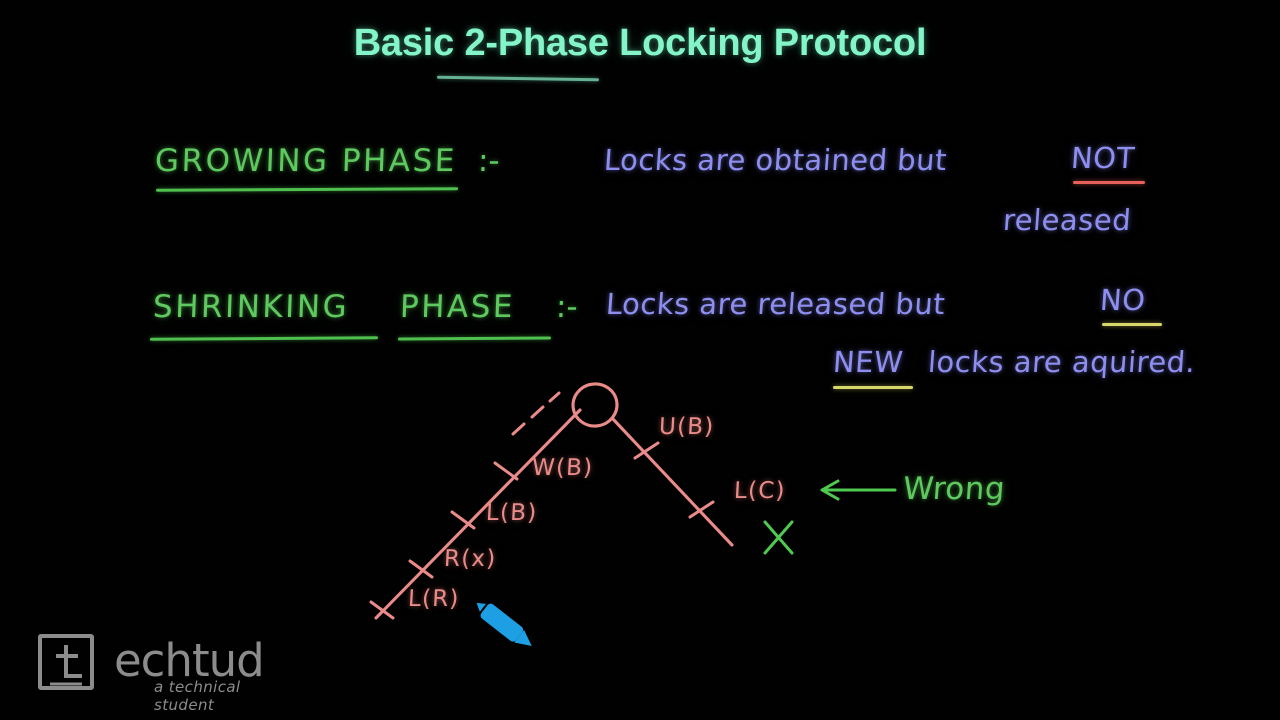  I want to click on diagram-label-lb: L(B), so click(512, 513).